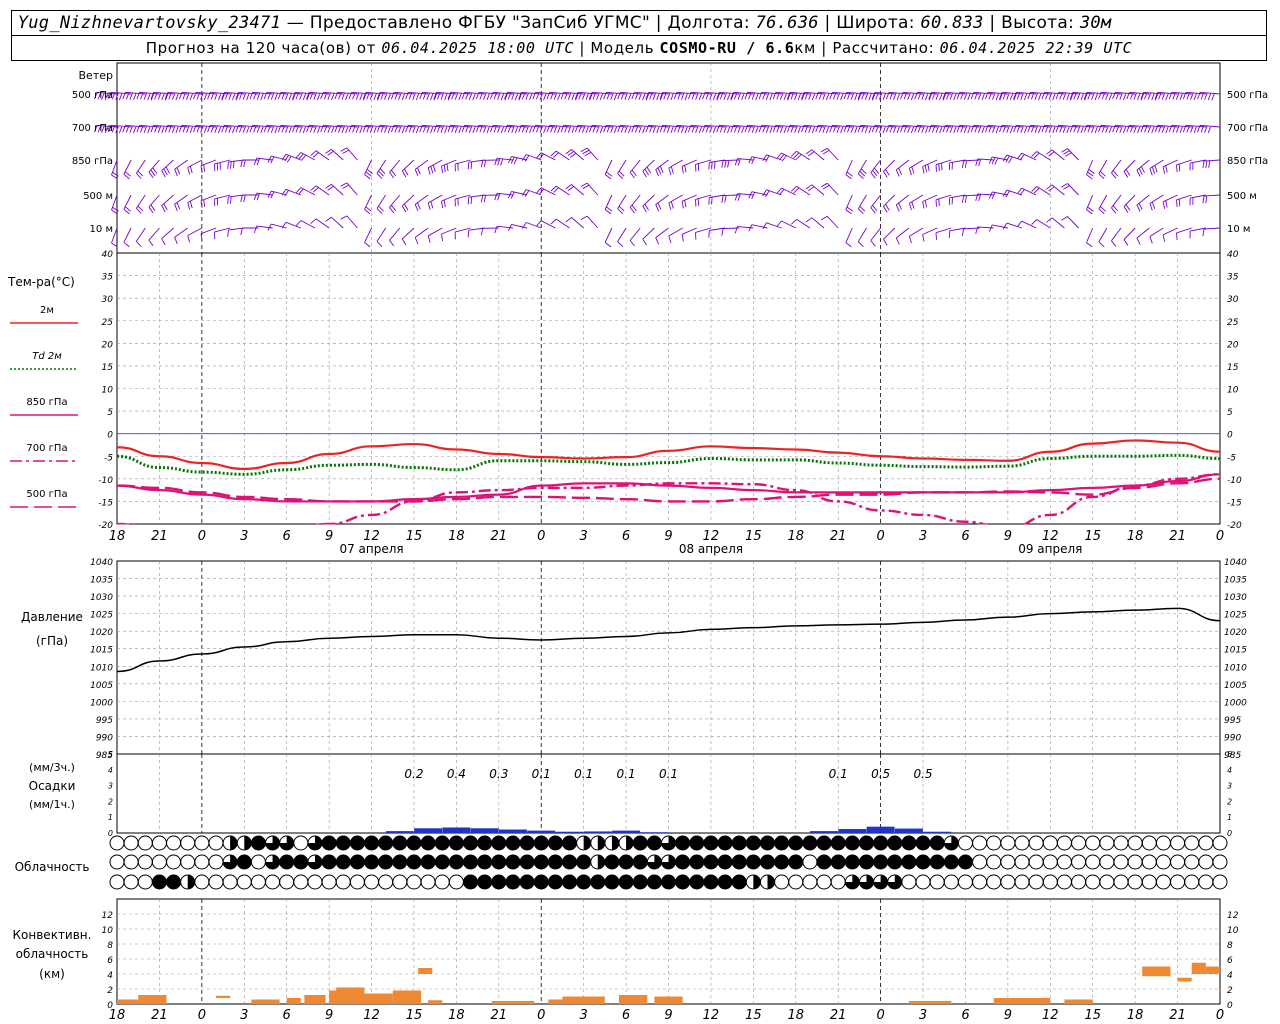 This screenshot has height=1024, width=1280. What do you see at coordinates (108, 345) in the screenshot?
I see `temp-ytick: 20` at bounding box center [108, 345].